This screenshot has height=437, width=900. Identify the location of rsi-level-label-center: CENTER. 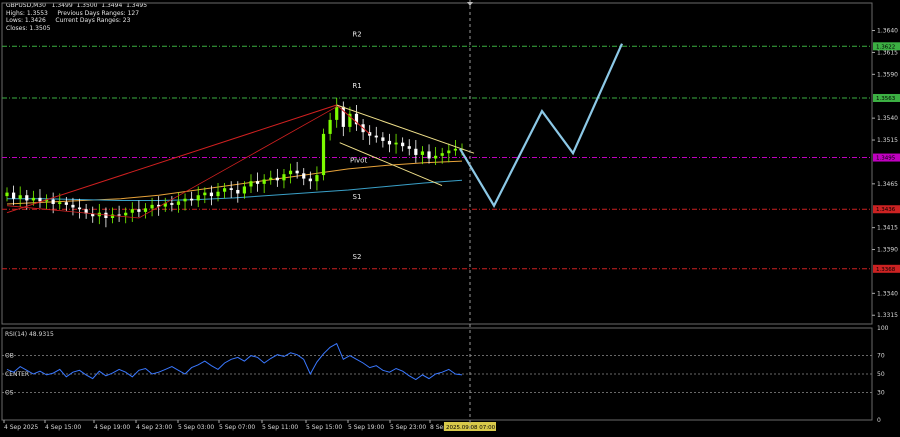
(17, 374).